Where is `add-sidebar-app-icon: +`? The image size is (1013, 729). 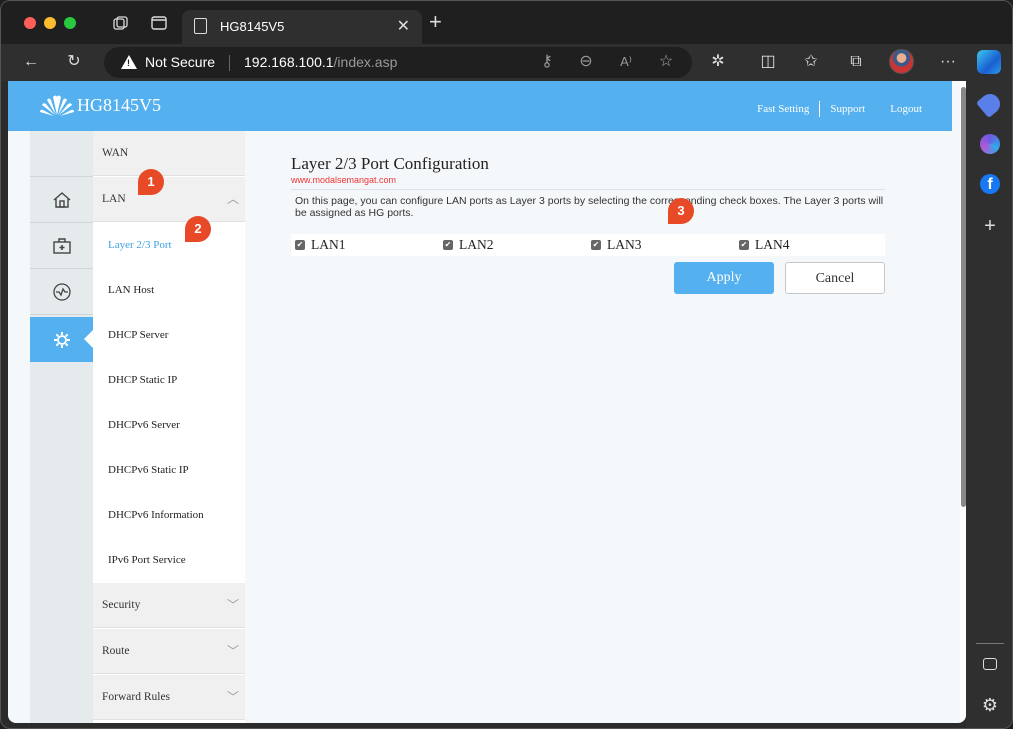
add-sidebar-app-icon: + is located at coordinates (990, 226).